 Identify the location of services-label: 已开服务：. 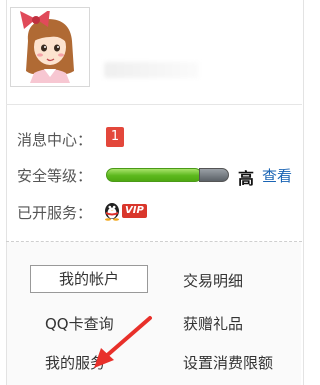
(55, 213).